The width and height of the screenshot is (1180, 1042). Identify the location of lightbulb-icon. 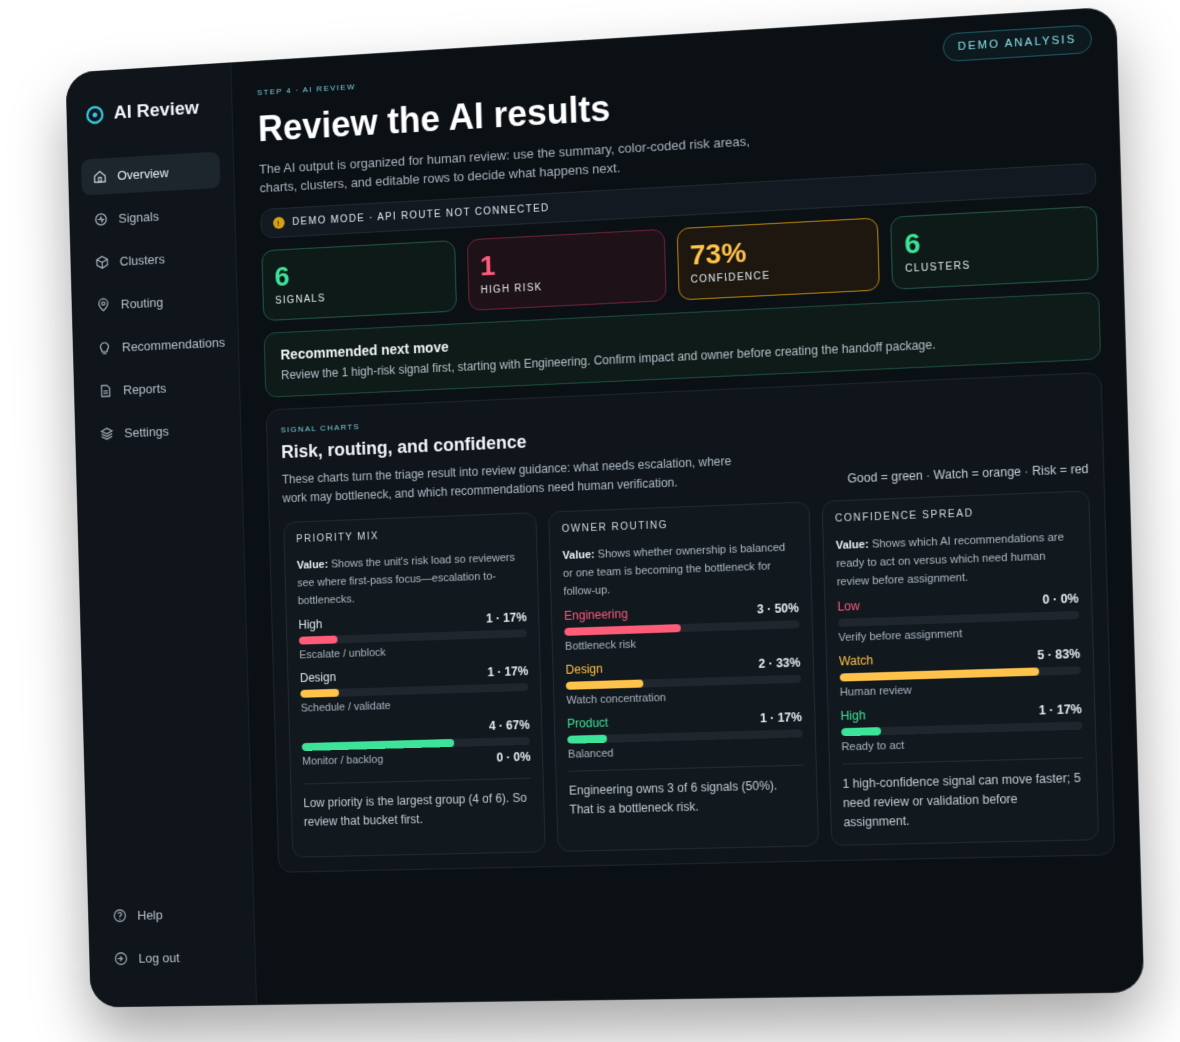
(104, 347).